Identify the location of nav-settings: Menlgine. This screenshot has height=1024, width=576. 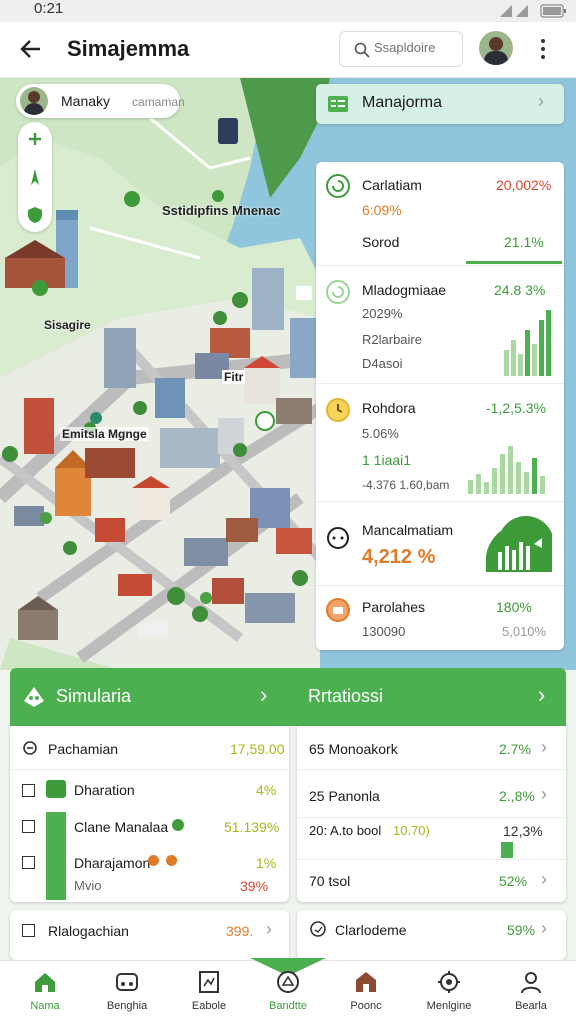
(449, 992).